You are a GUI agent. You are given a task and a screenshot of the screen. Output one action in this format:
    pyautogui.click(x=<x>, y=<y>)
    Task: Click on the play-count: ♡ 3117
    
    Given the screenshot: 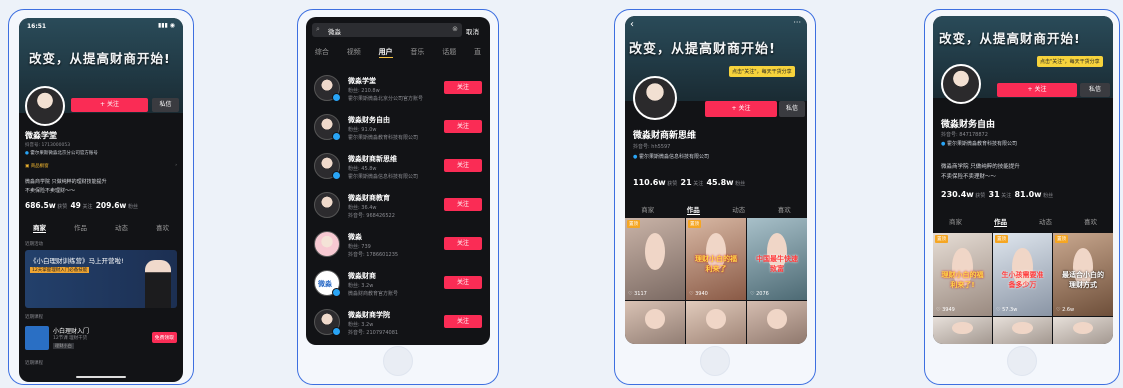 What is the action you would take?
    pyautogui.click(x=637, y=294)
    